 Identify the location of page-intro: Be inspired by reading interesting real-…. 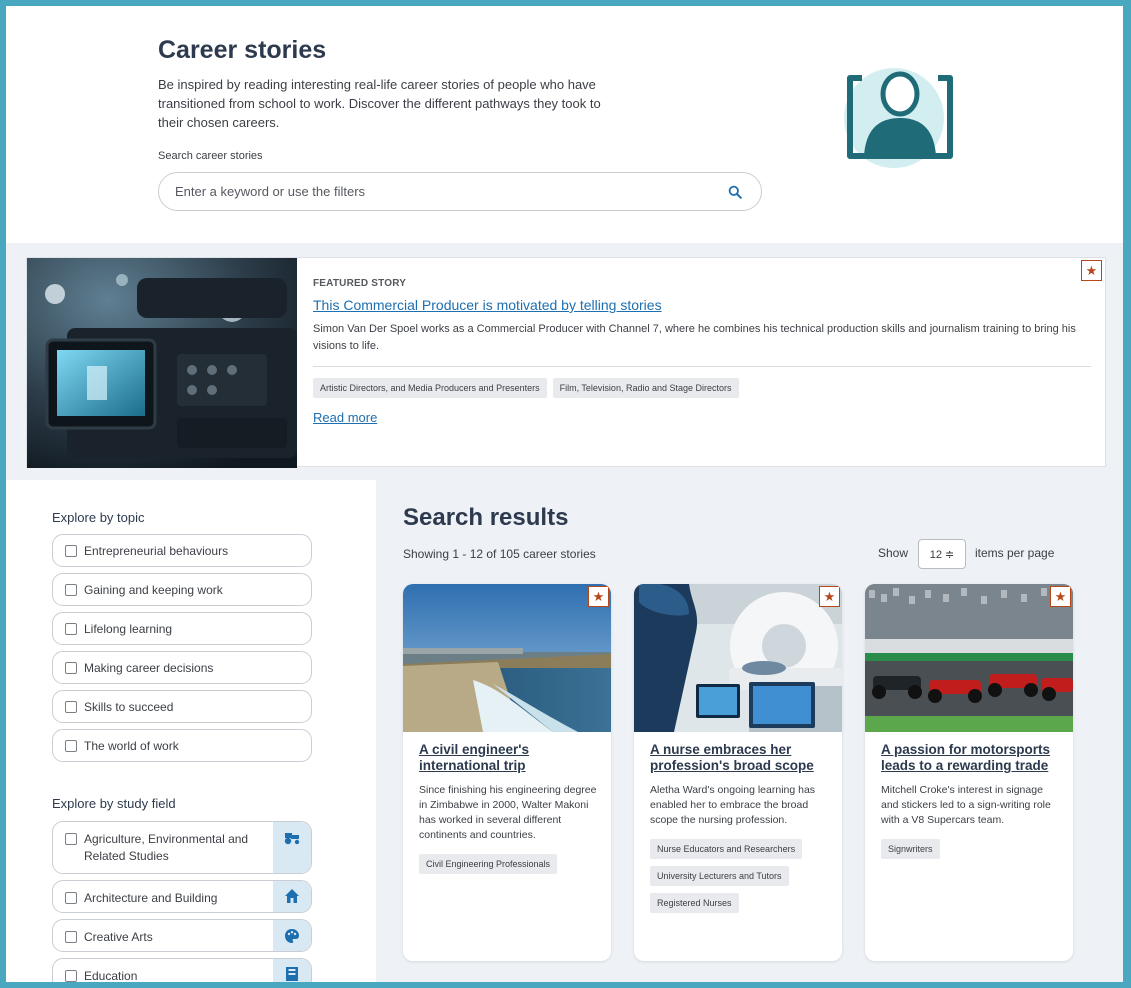
(379, 103).